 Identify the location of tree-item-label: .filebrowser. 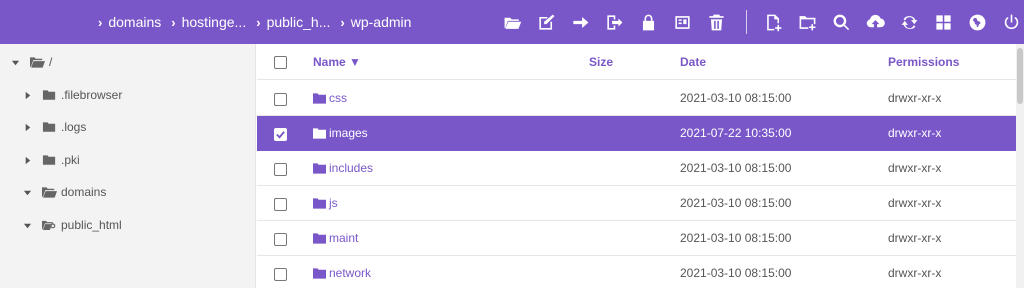
(92, 95).